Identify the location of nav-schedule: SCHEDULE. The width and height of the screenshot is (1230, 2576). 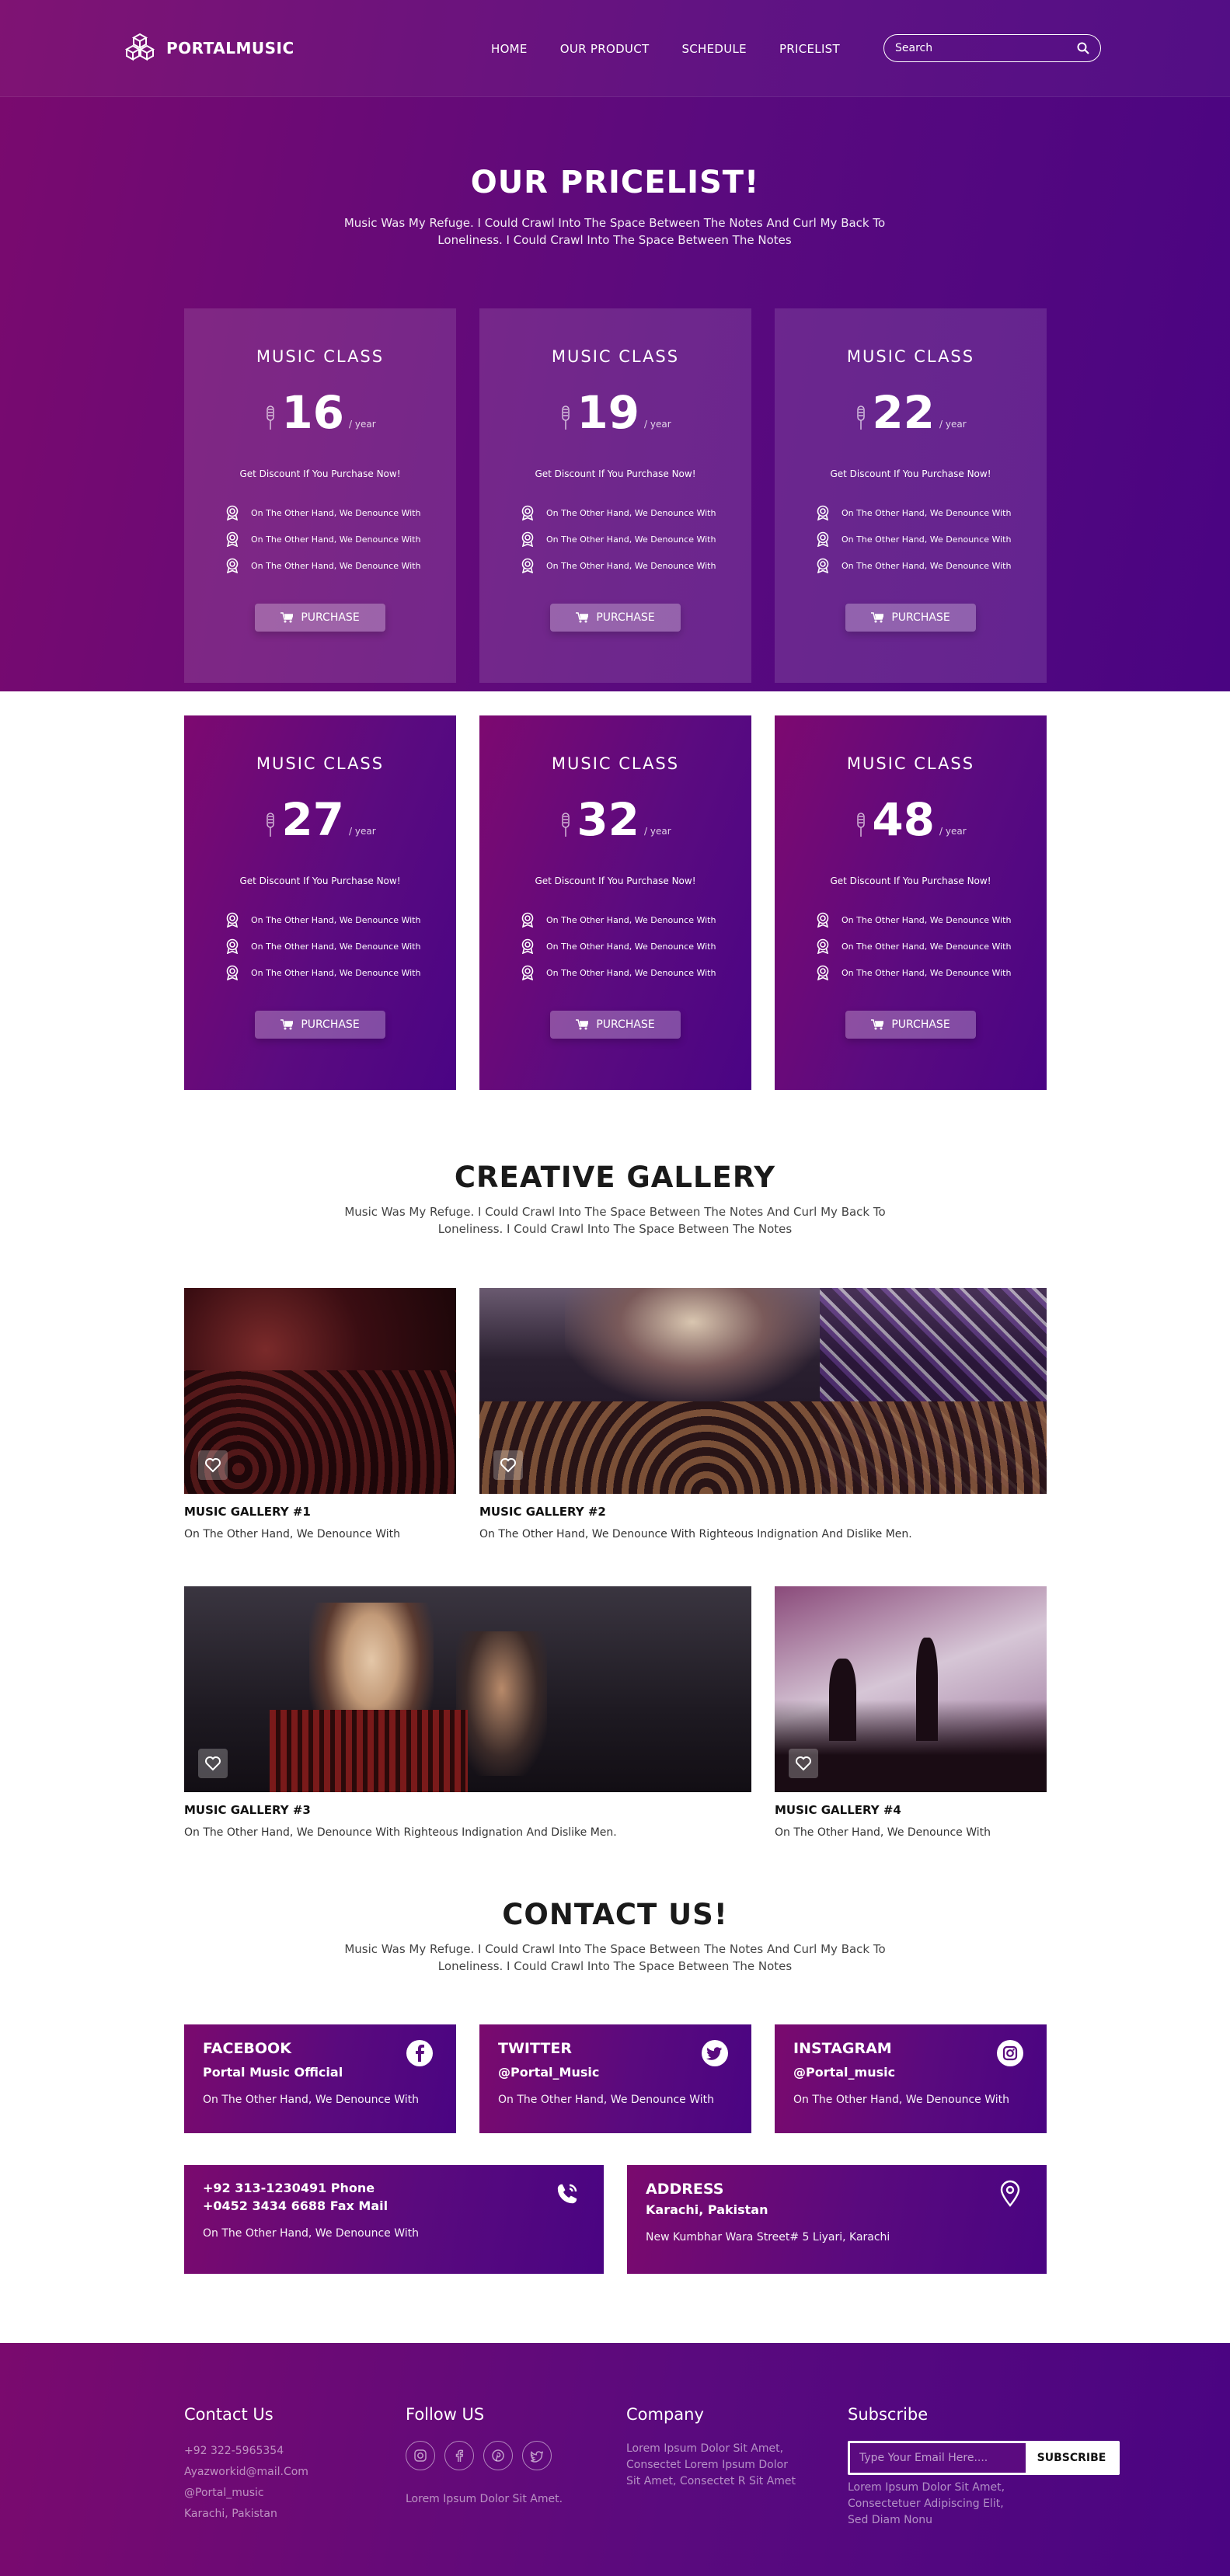
(714, 49).